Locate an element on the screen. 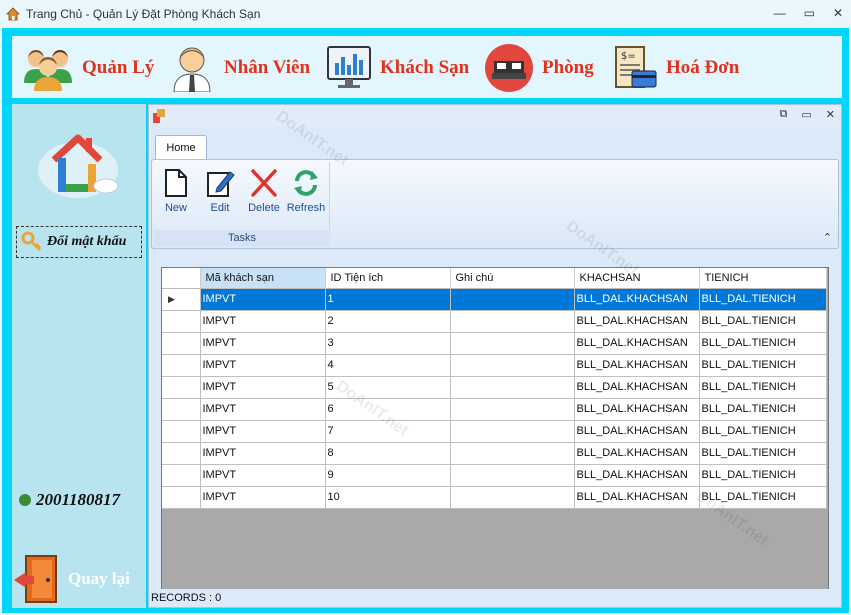  left-panel: Đổi mật khẩu 2001180817 Quay lại is located at coordinates (79, 356).